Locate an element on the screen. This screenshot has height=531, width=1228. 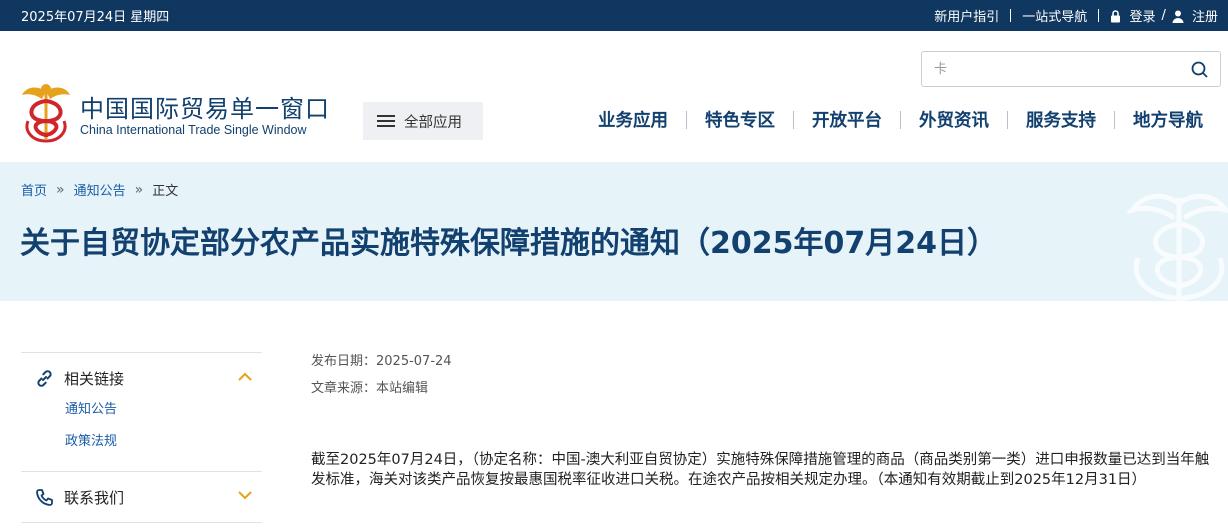
login-label: 登录 is located at coordinates (1142, 17).